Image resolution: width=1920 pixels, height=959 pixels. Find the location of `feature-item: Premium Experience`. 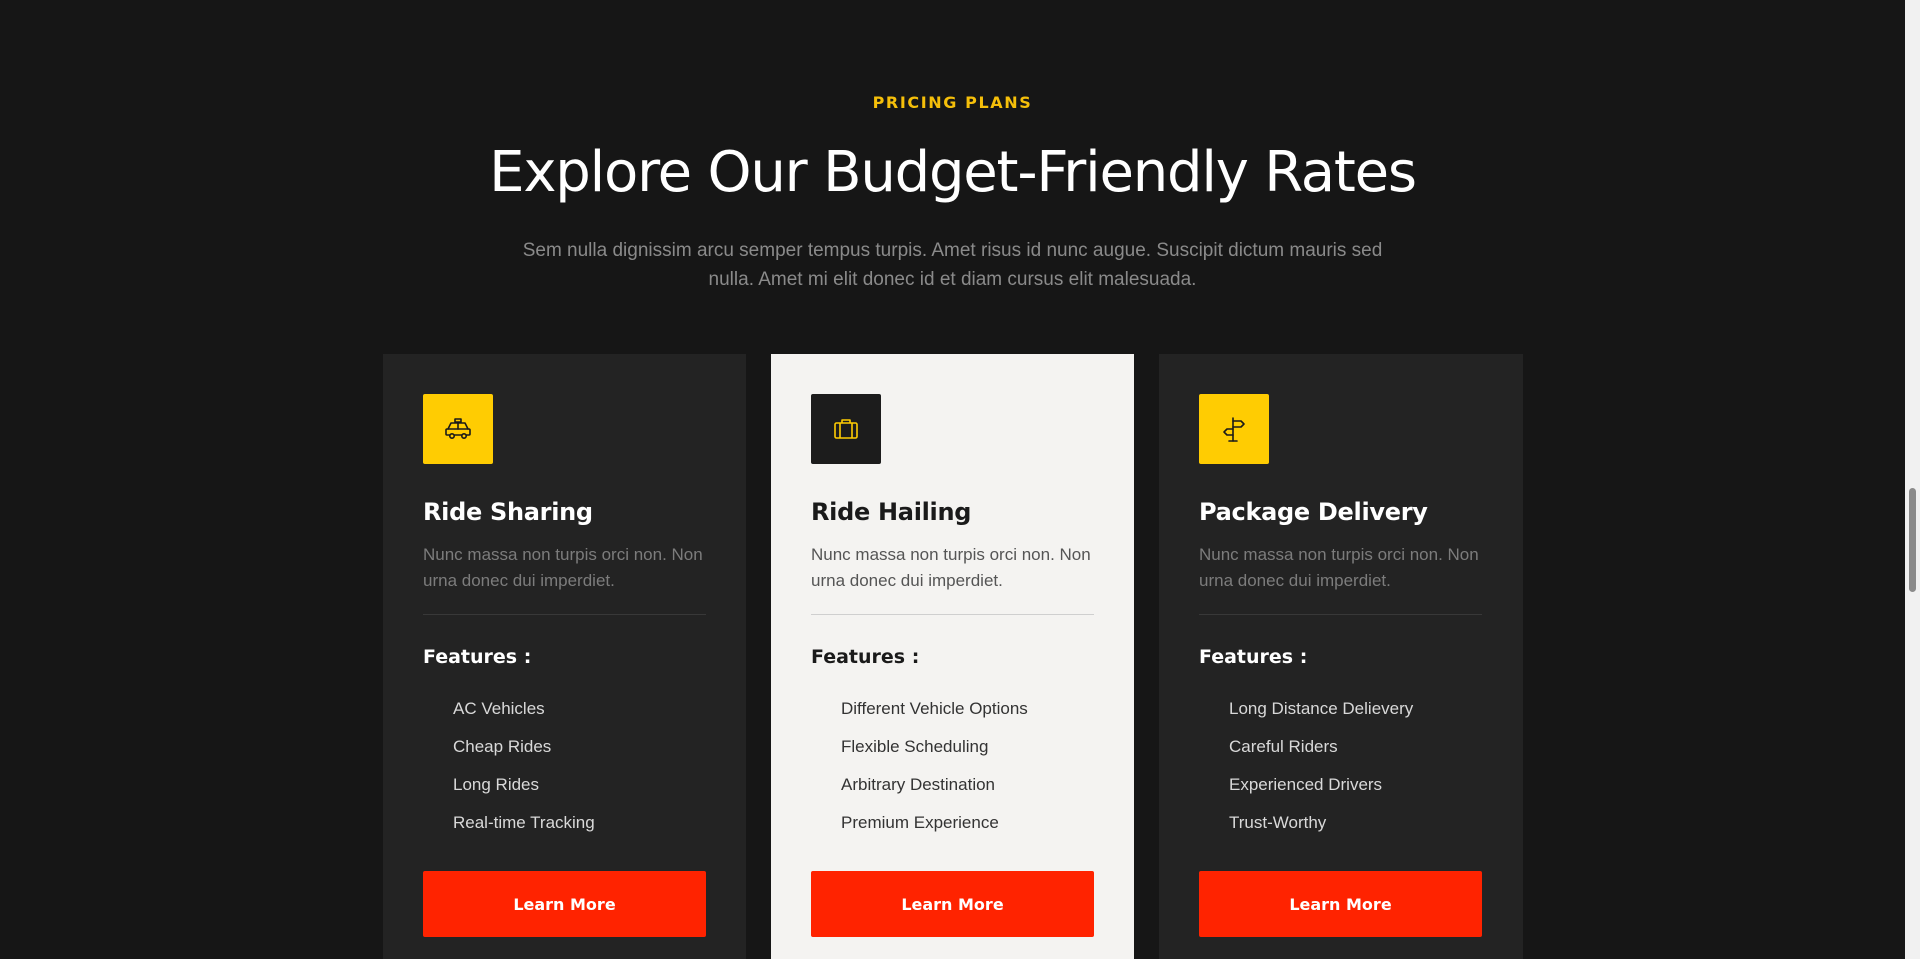

feature-item: Premium Experience is located at coordinates (920, 822).